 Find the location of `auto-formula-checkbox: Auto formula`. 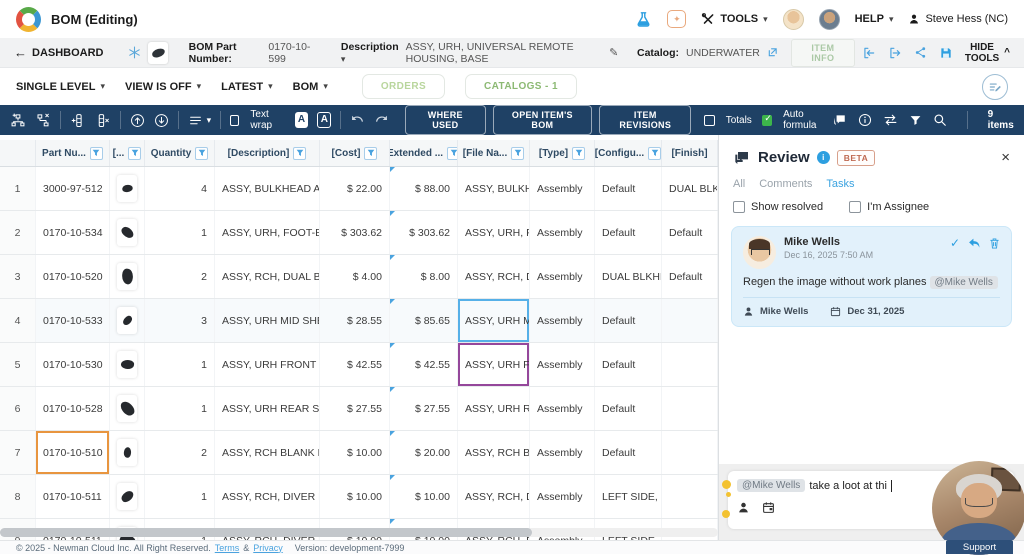

auto-formula-checkbox: Auto formula is located at coordinates (796, 120).